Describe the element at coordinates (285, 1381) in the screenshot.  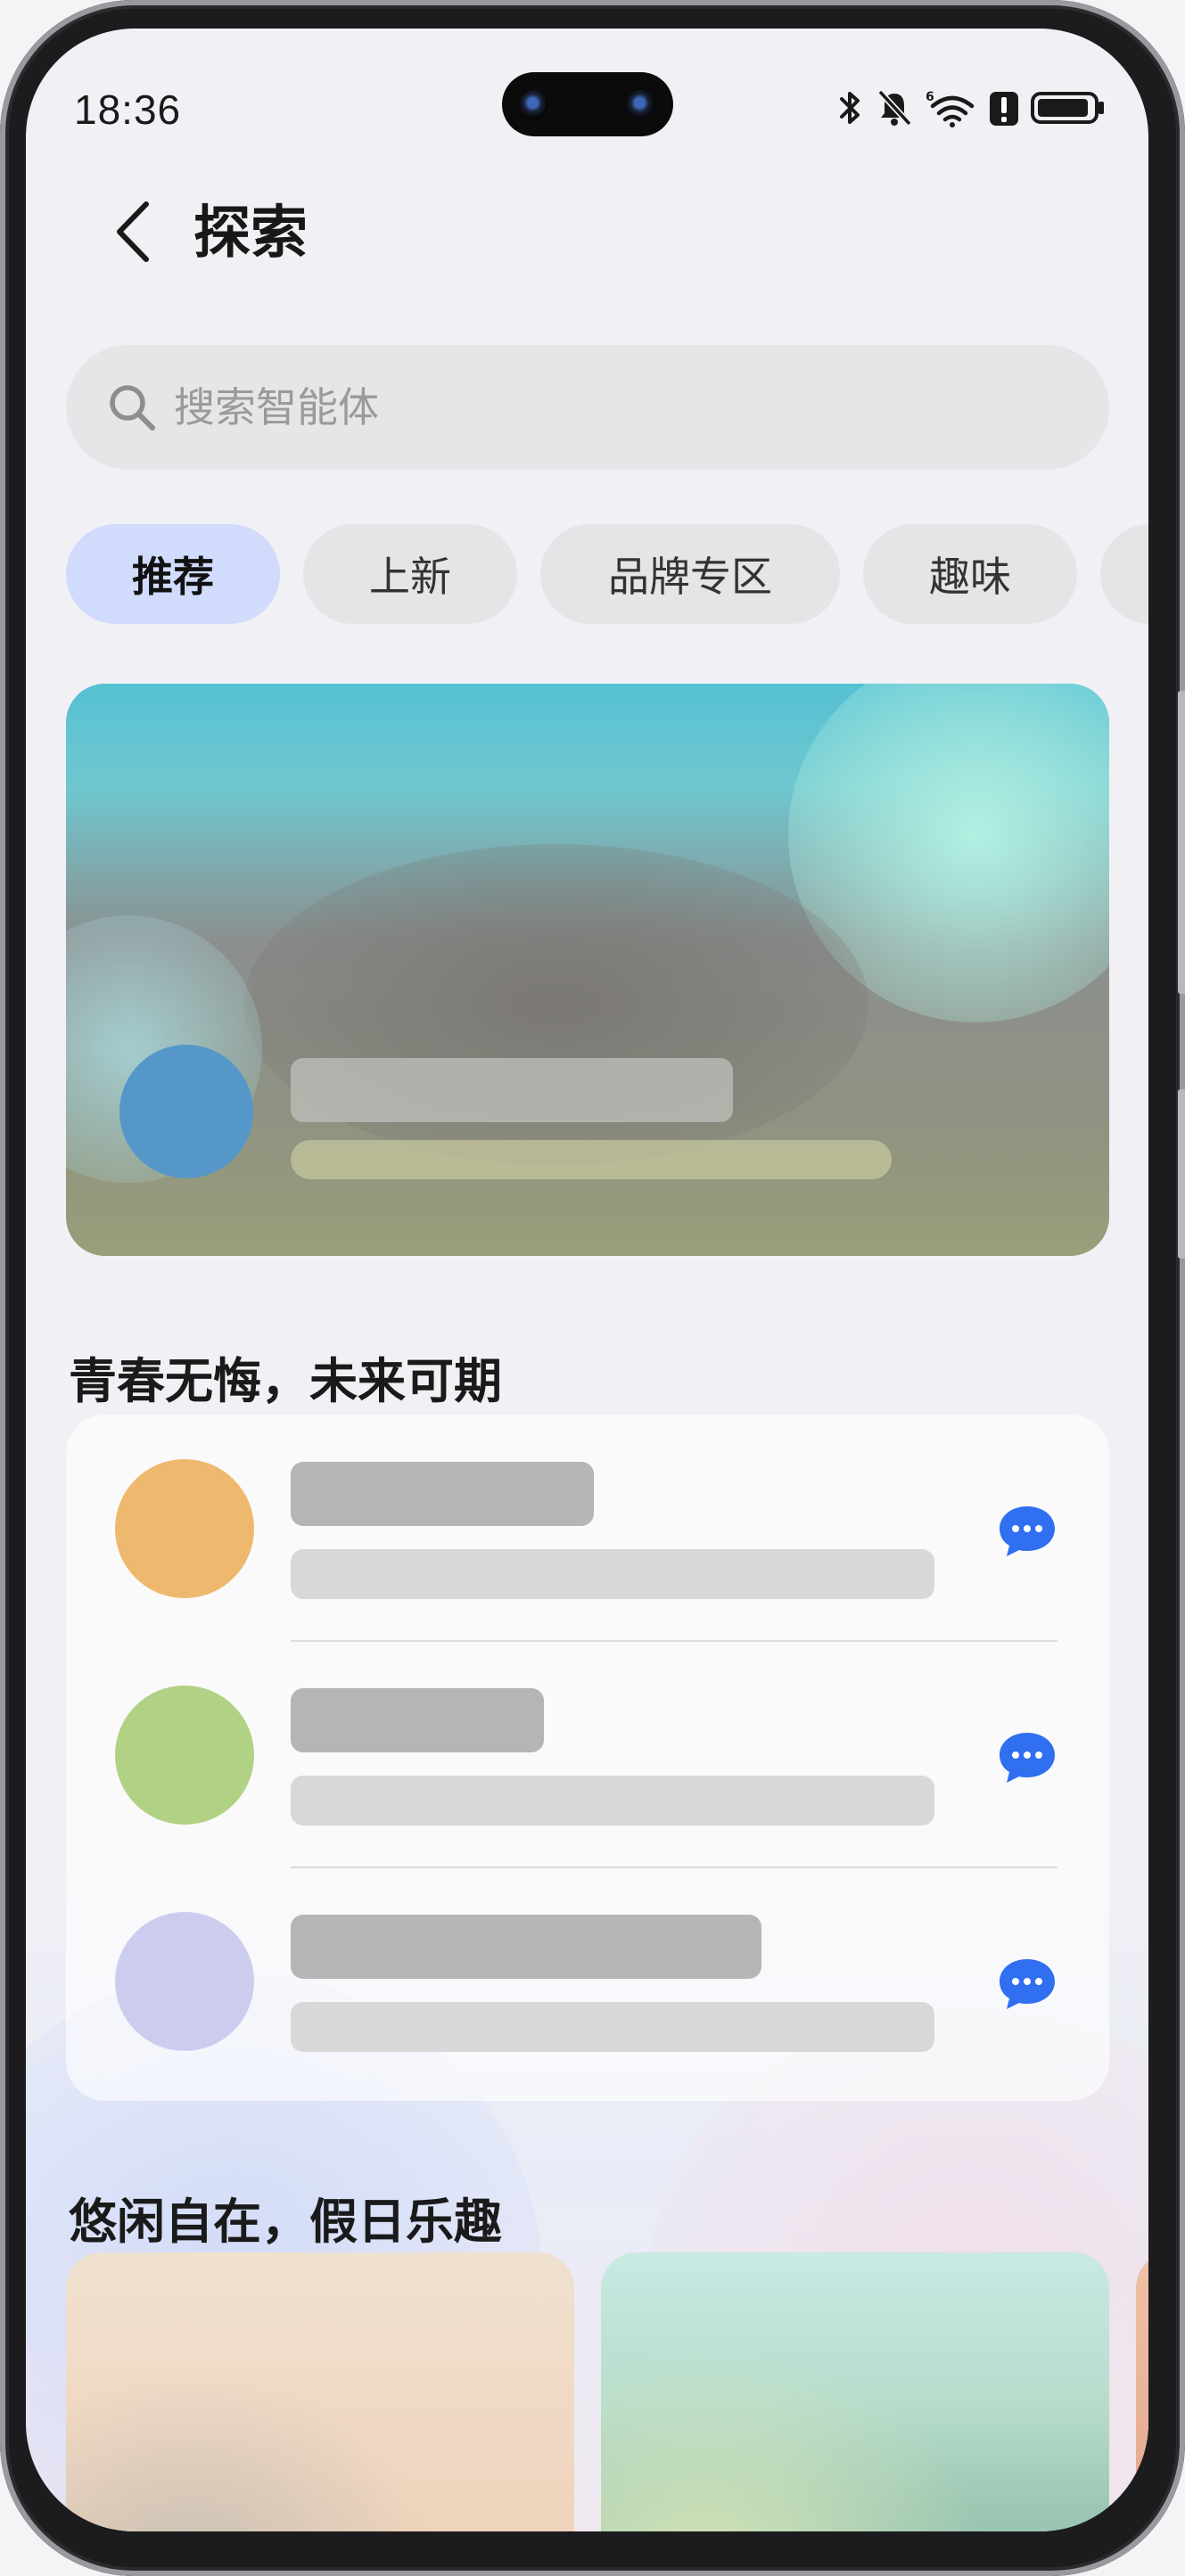
I see `section-title-youth: 青春无悔，未来可期` at that location.